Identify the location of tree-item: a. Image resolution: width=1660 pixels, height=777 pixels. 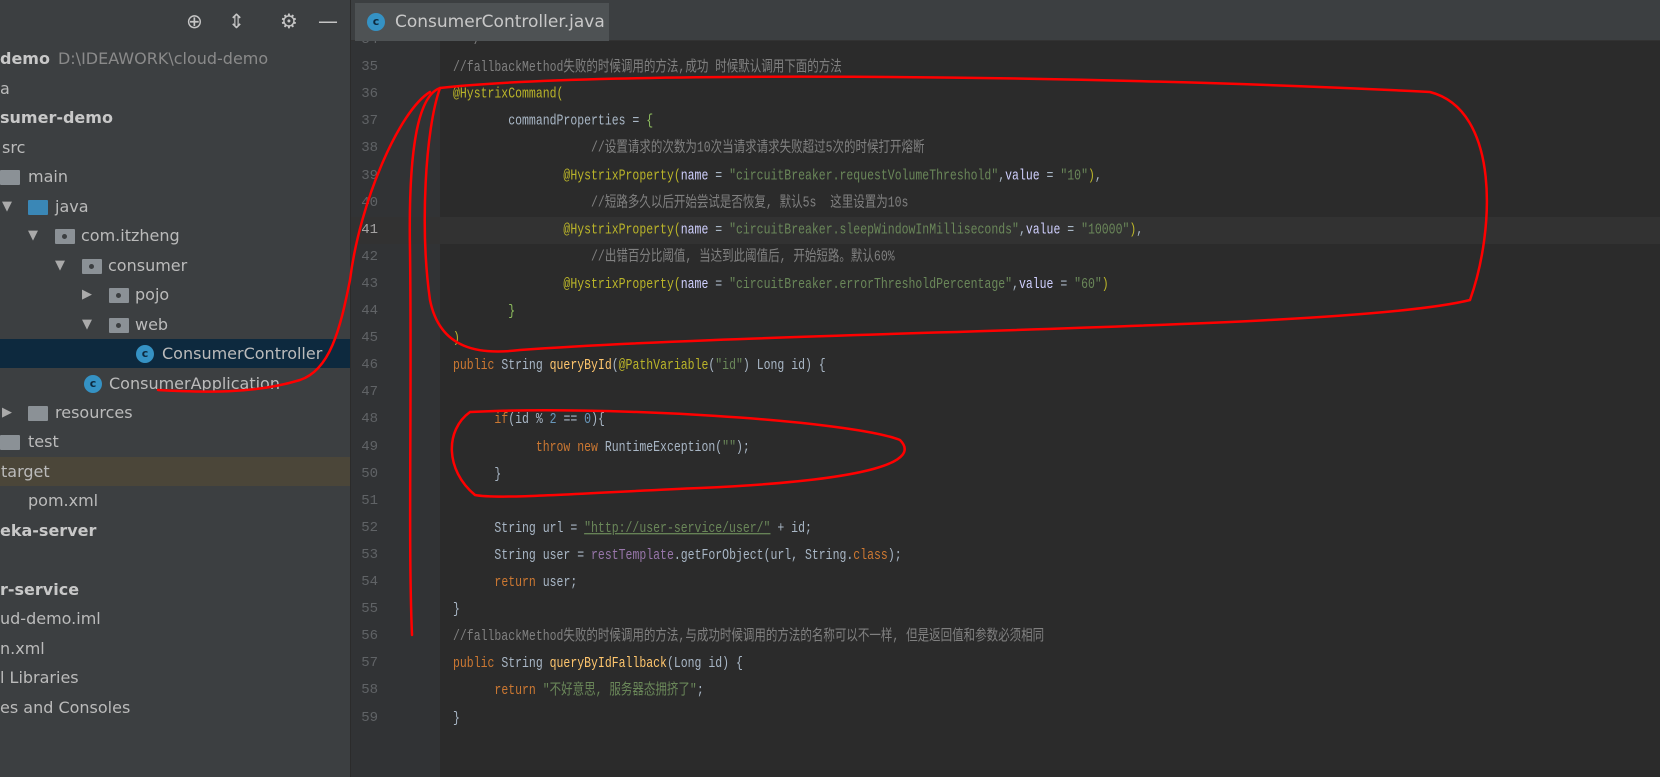
(175, 88).